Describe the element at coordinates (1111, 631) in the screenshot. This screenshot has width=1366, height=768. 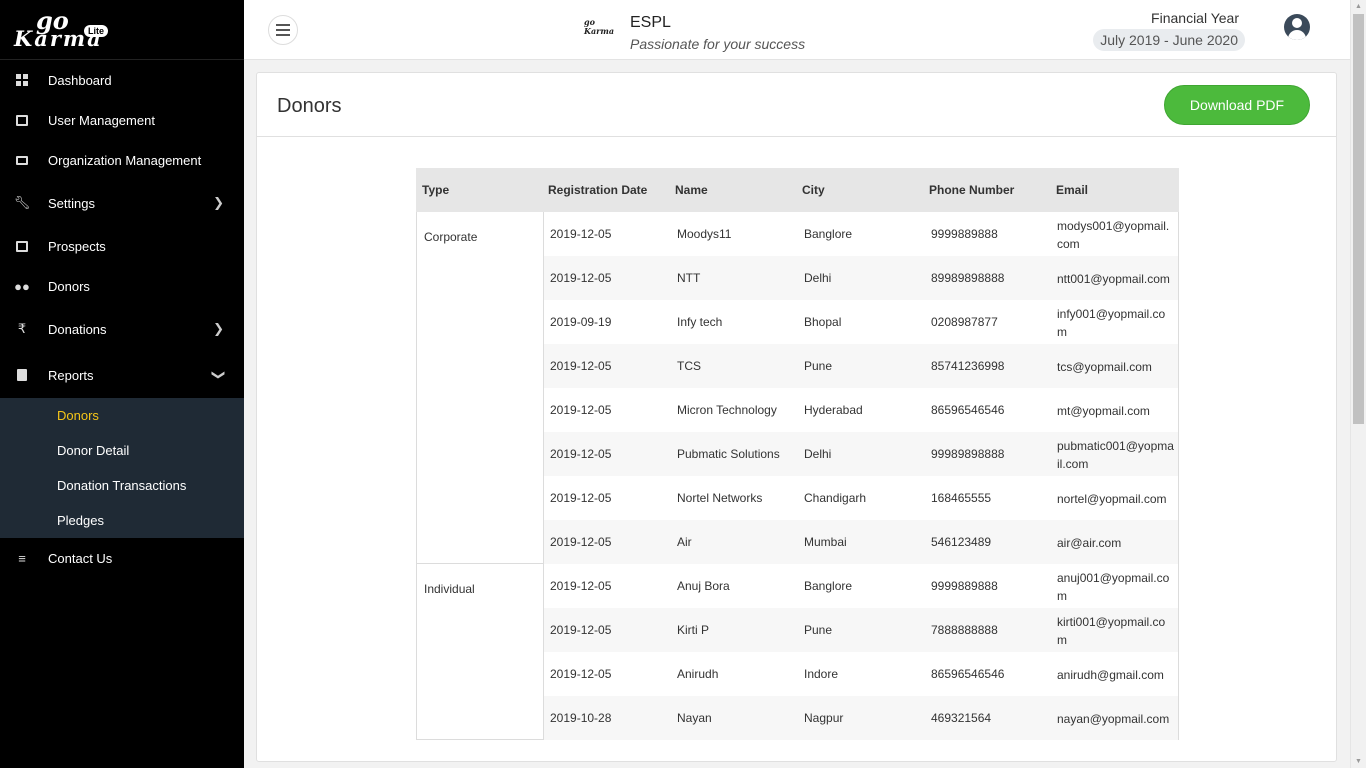
I see `cell-email: kirti001@yopmail.com` at that location.